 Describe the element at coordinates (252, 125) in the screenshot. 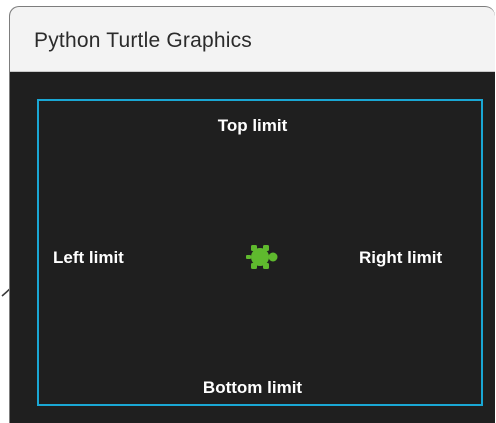

I see `top-limit-label: Top limit` at that location.